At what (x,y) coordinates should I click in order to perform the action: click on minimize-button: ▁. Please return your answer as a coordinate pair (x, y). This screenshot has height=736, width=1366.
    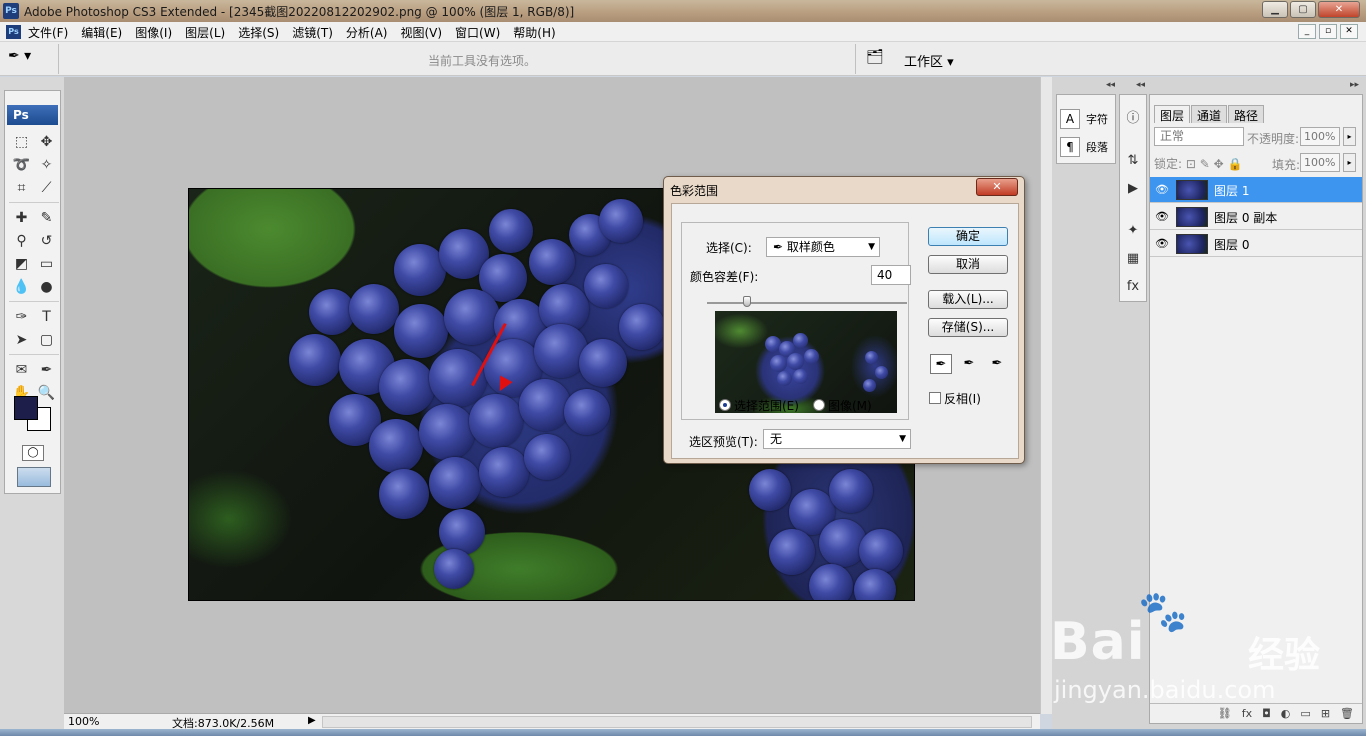
    Looking at the image, I should click on (1275, 9).